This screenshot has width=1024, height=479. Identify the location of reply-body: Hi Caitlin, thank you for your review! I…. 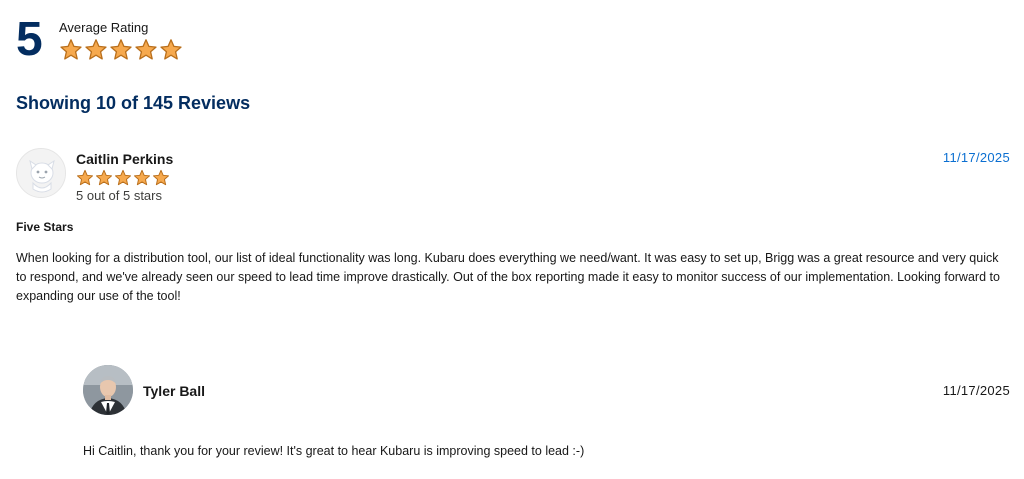
(334, 451).